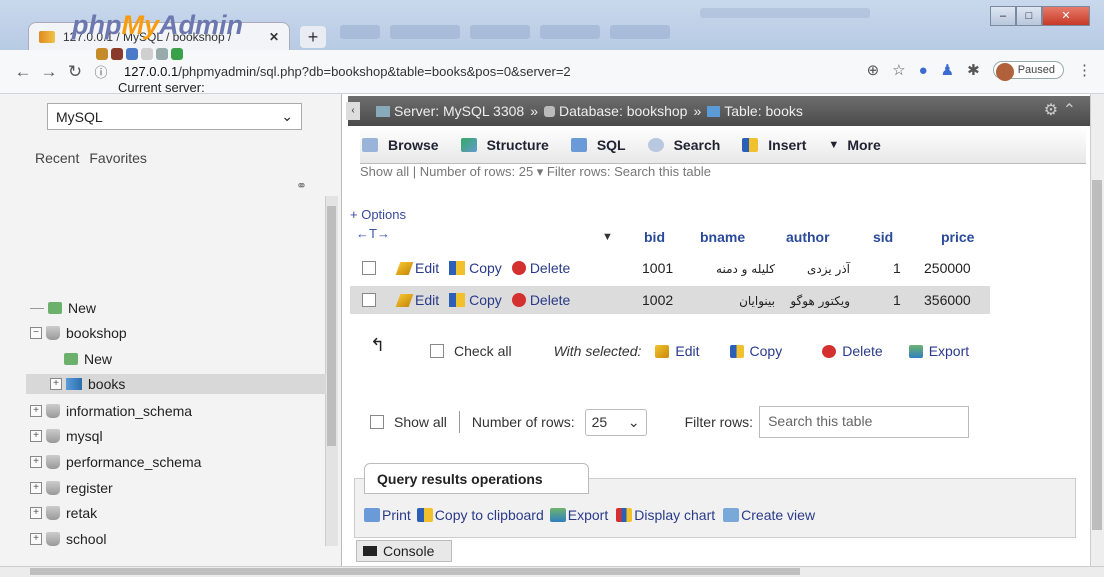 Image resolution: width=1104 pixels, height=577 pixels. What do you see at coordinates (68, 539) in the screenshot?
I see `tree-item-school: + school` at bounding box center [68, 539].